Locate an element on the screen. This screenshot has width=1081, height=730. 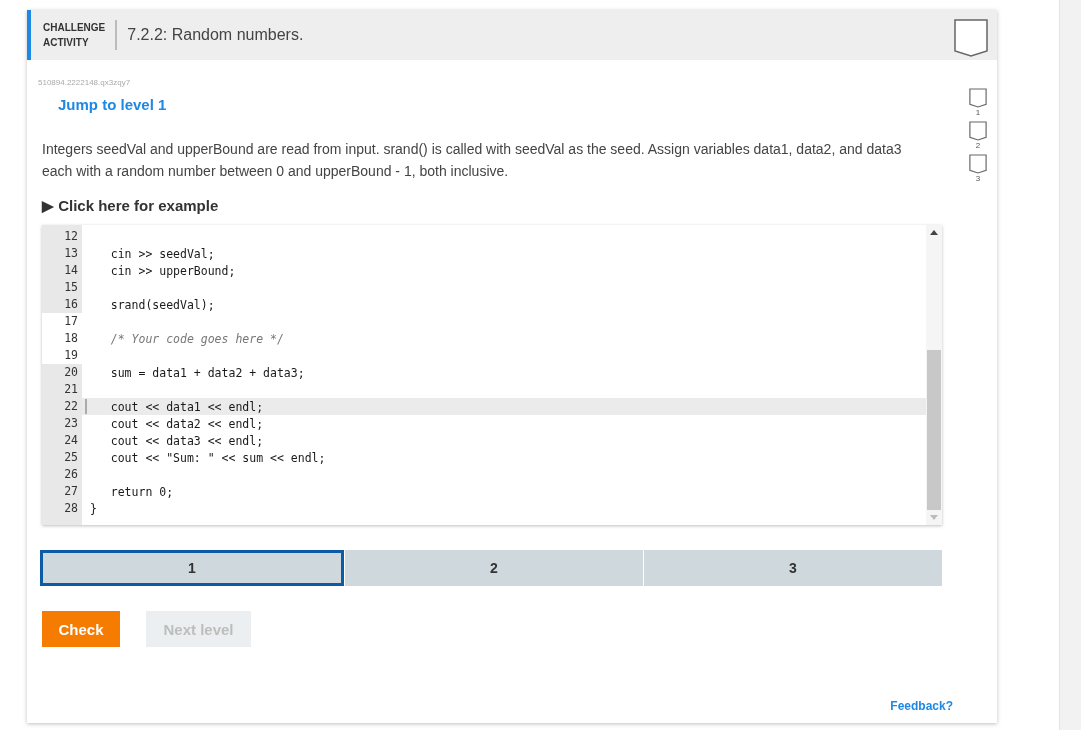
feedback-link: Feedback? is located at coordinates (921, 706).